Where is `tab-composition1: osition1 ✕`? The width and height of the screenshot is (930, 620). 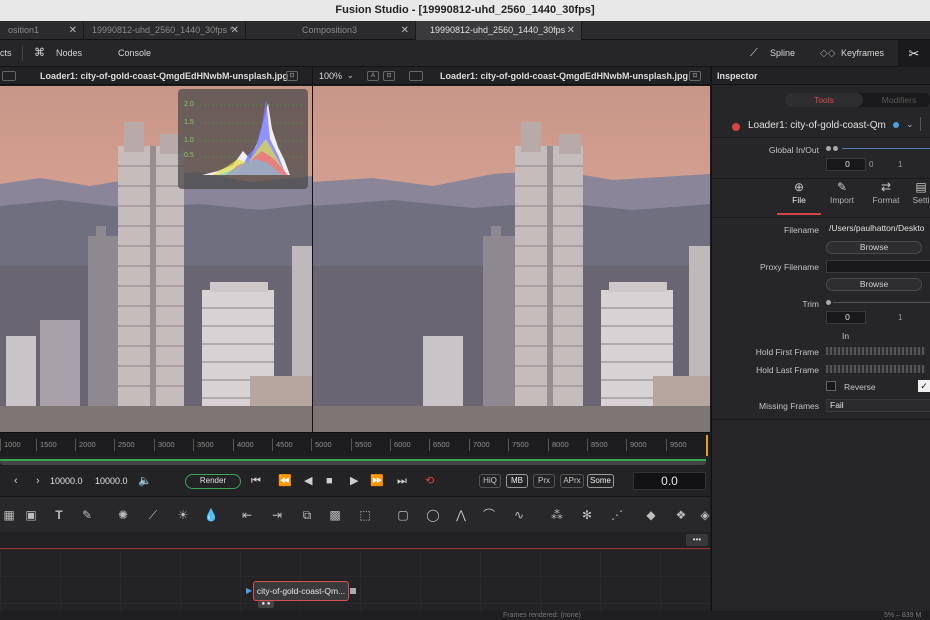
tab-composition1: osition1 ✕ is located at coordinates (42, 30).